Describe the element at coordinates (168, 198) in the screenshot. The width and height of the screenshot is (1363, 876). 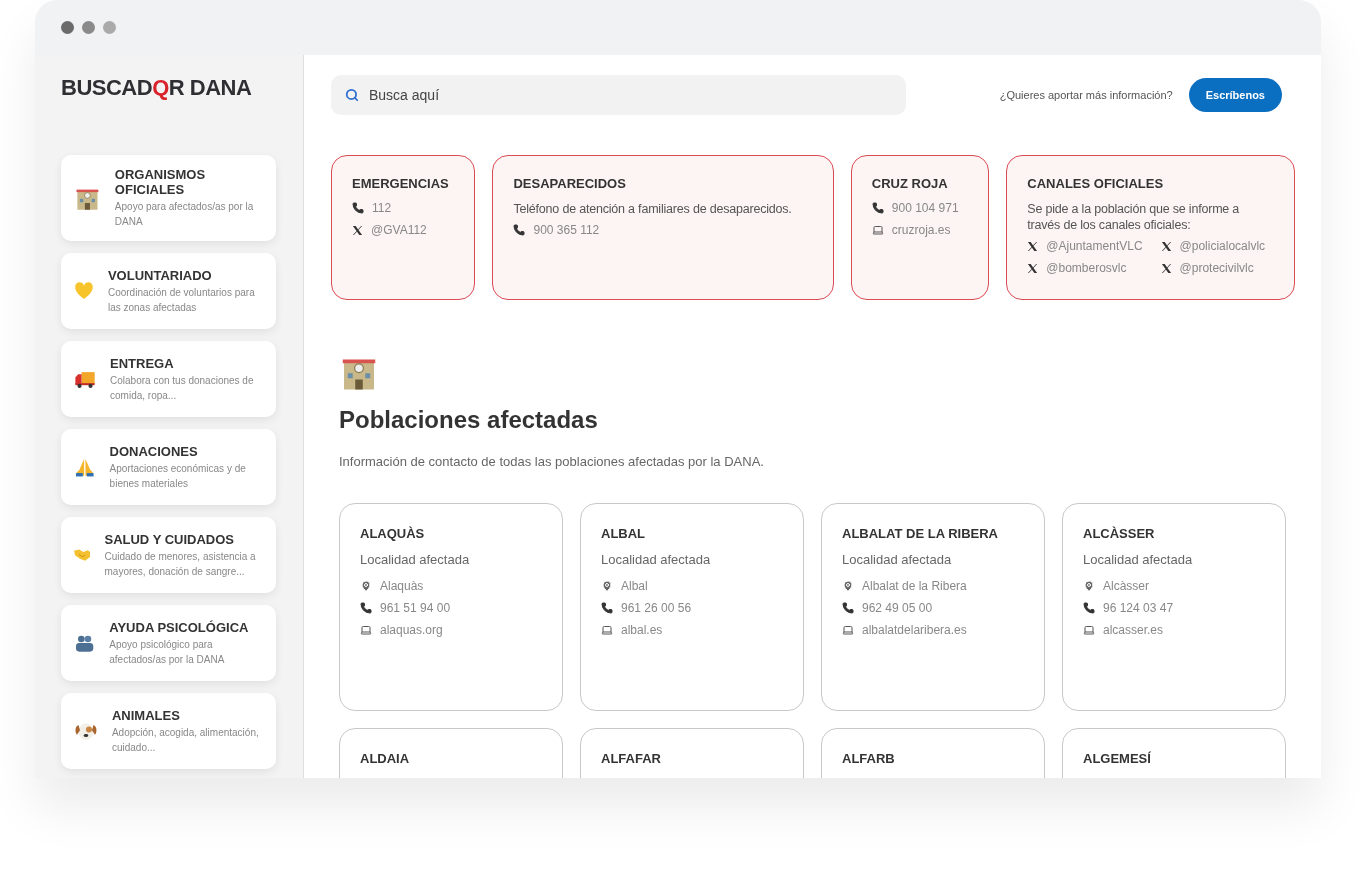
I see `category-card: ORGANISMOS OFICIALES Apoyo para afectados/as por la DANA` at that location.